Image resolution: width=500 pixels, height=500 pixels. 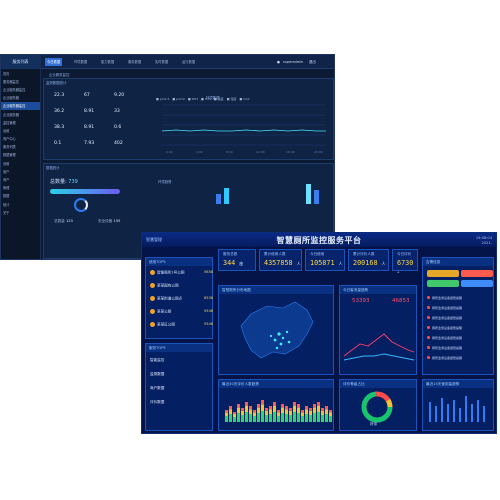 I want to click on footer-stat-2: 安全设备 155, so click(x=109, y=221).